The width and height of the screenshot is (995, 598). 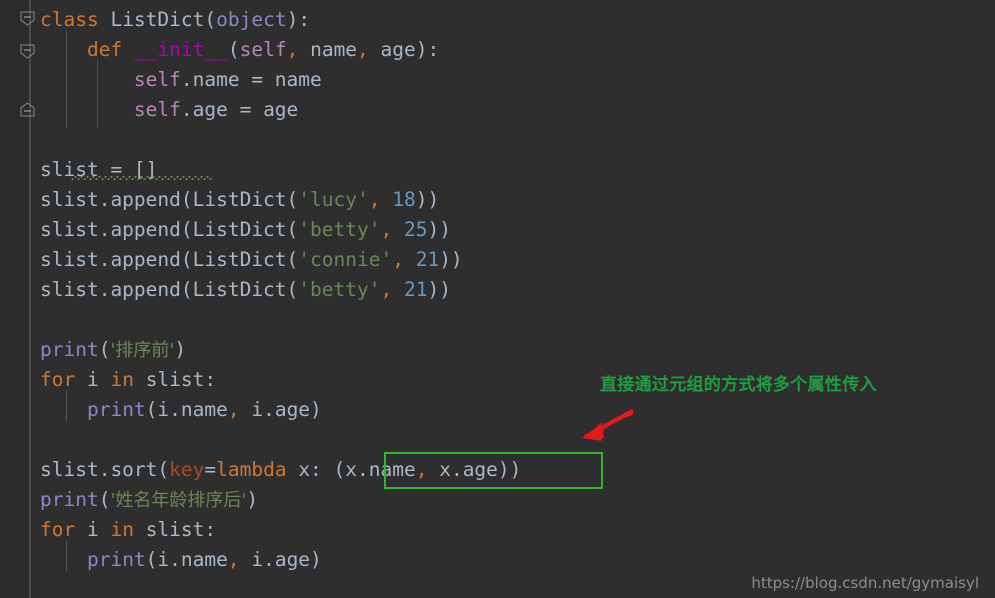 What do you see at coordinates (328, 49) in the screenshot?
I see `token-param-name: name` at bounding box center [328, 49].